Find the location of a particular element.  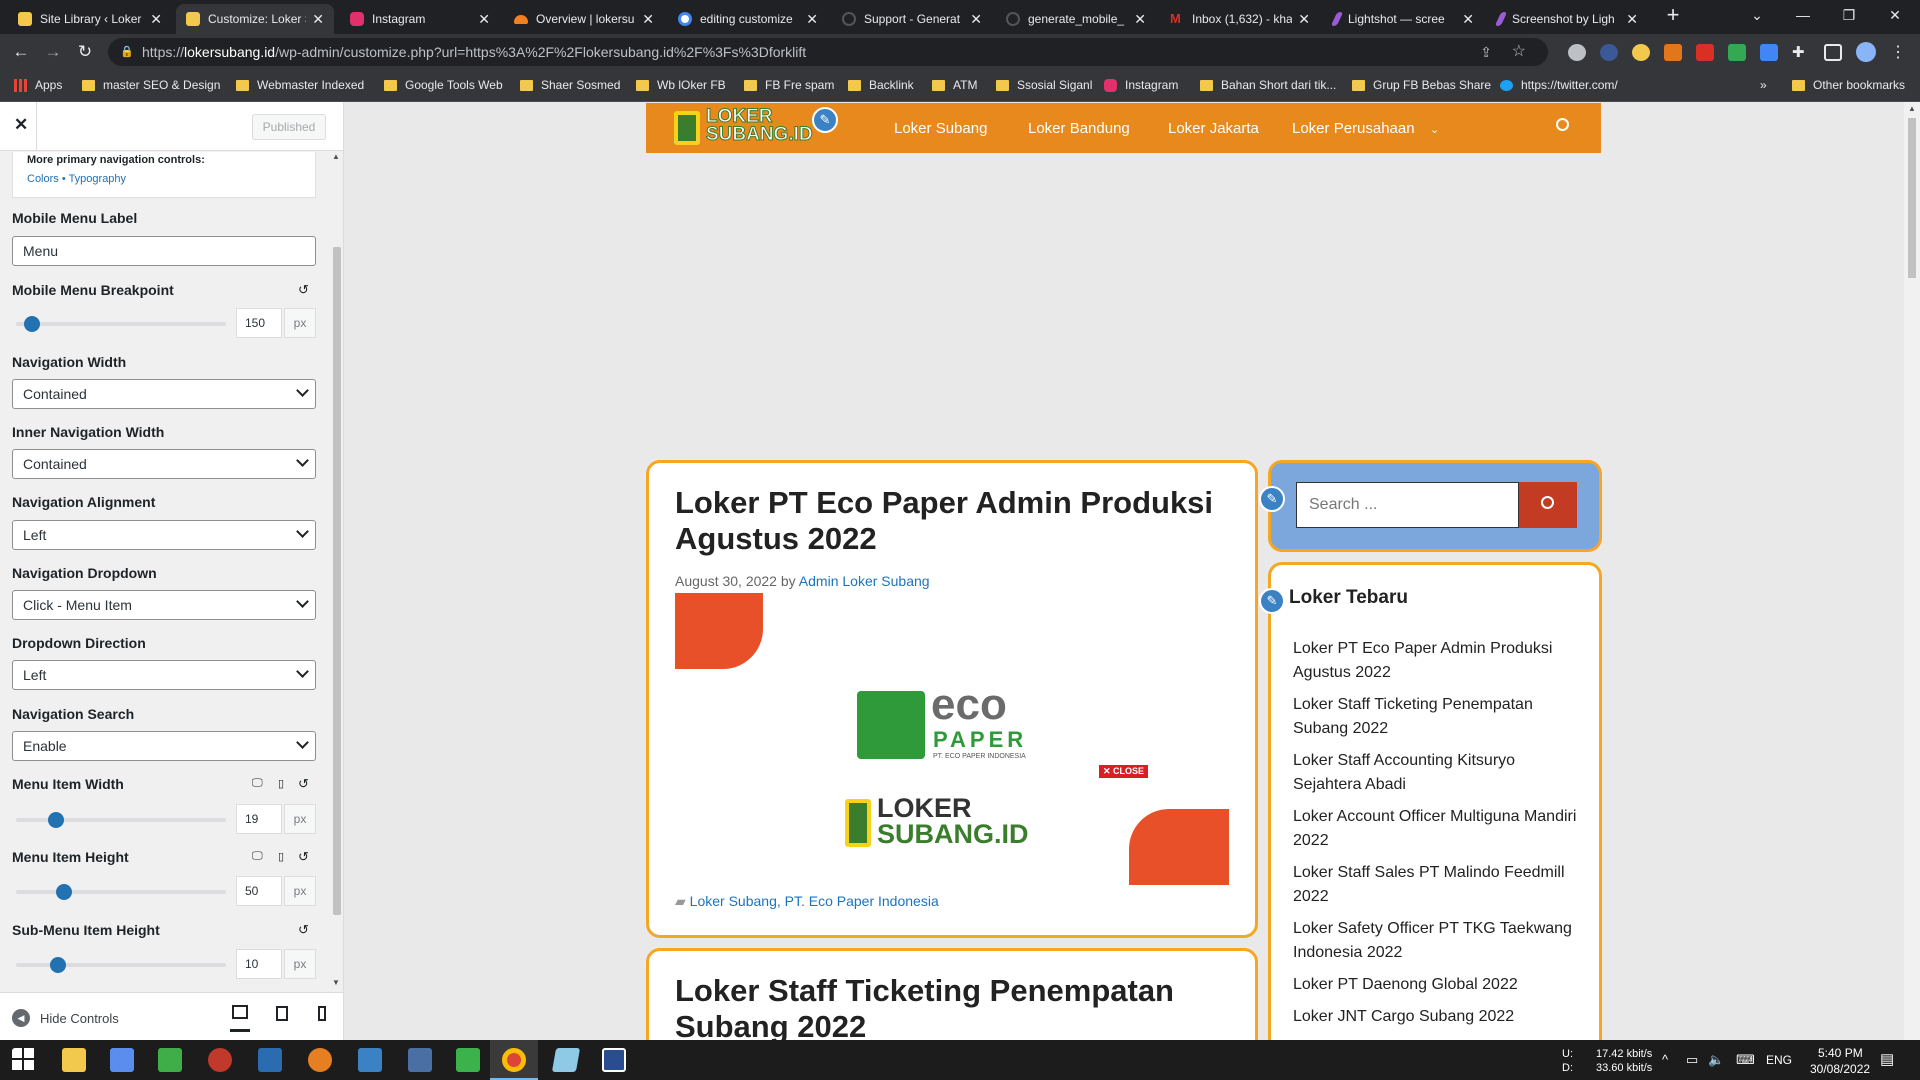

clock-date: 30/08/2022 is located at coordinates (1840, 1069).